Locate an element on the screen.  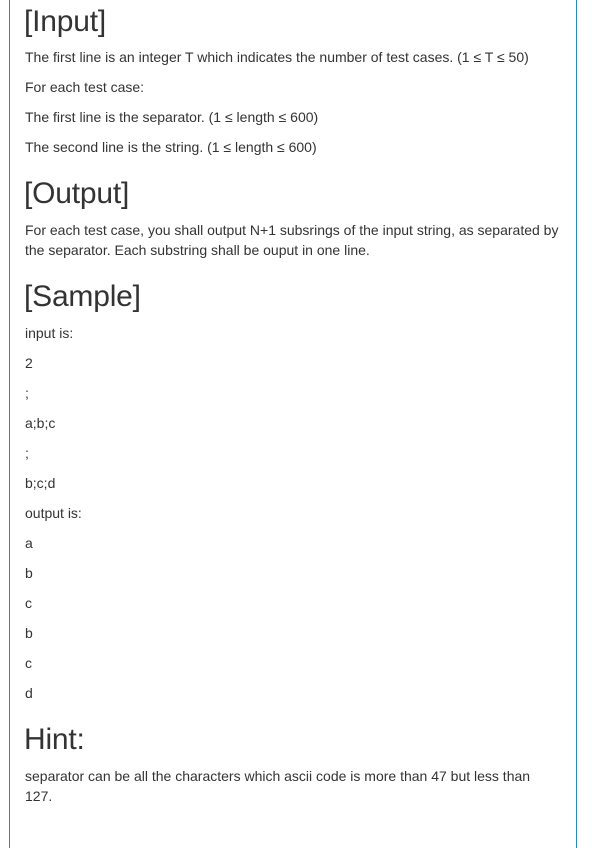
input-line: For each test case: is located at coordinates (85, 87).